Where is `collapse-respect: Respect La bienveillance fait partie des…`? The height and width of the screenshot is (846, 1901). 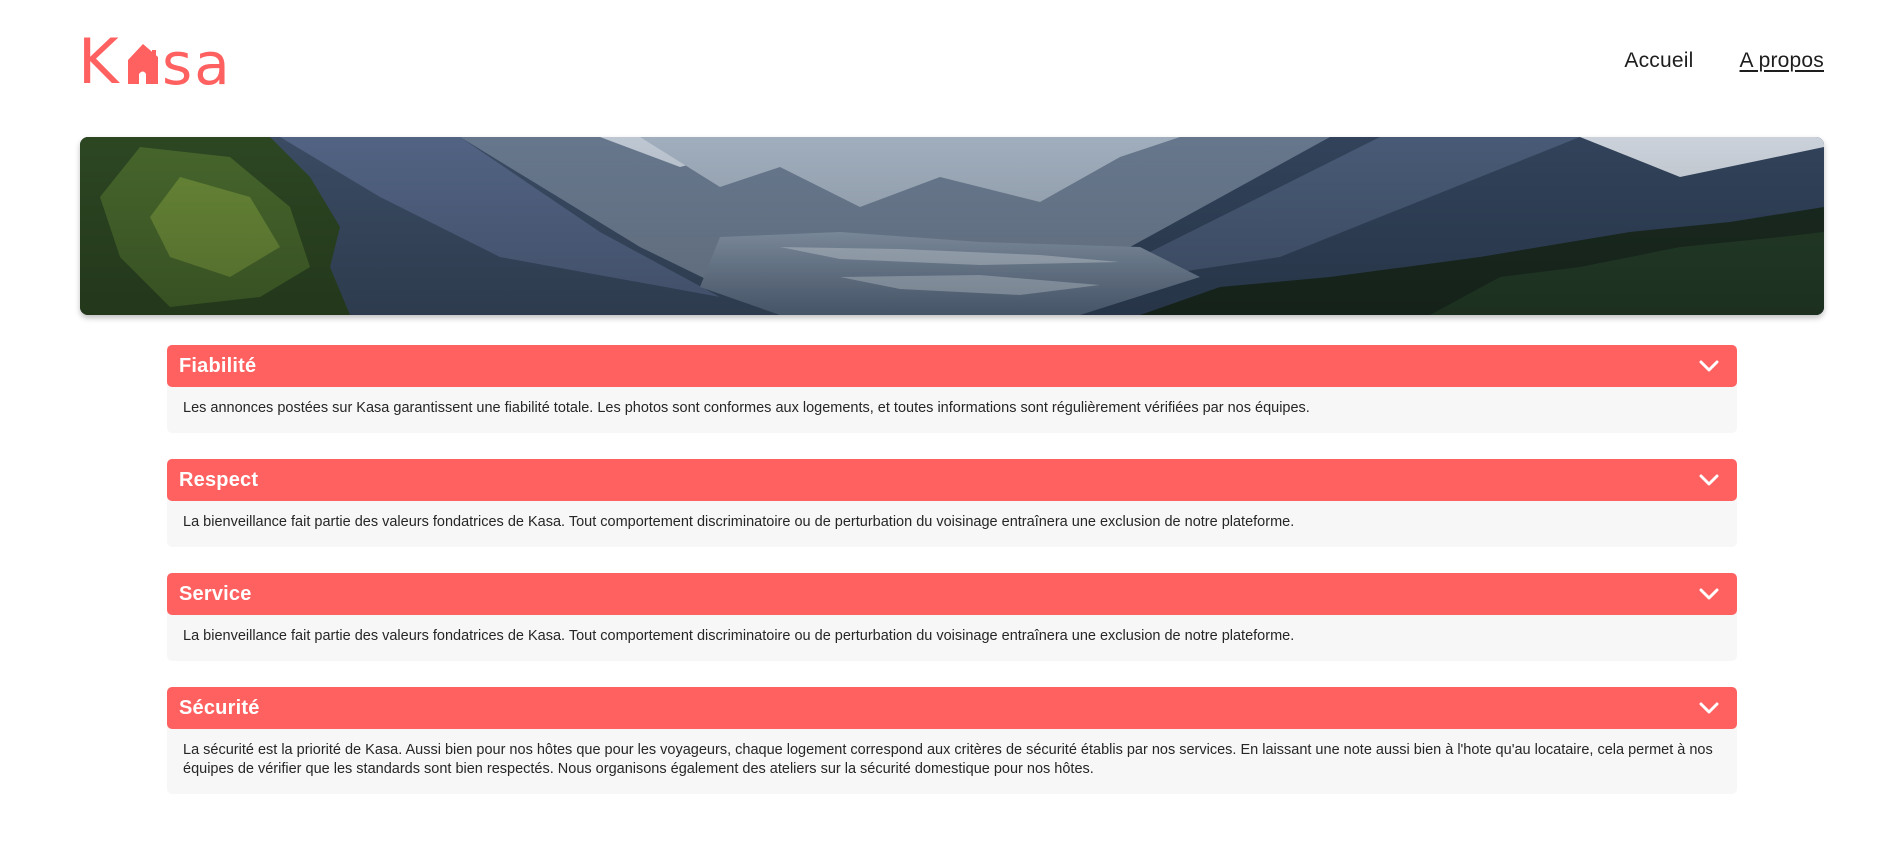
collapse-respect: Respect La bienveillance fait partie des… is located at coordinates (952, 503).